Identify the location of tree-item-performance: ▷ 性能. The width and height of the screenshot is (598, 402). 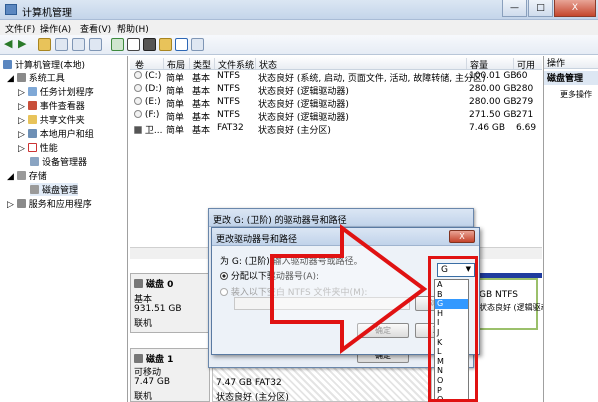
(38, 147).